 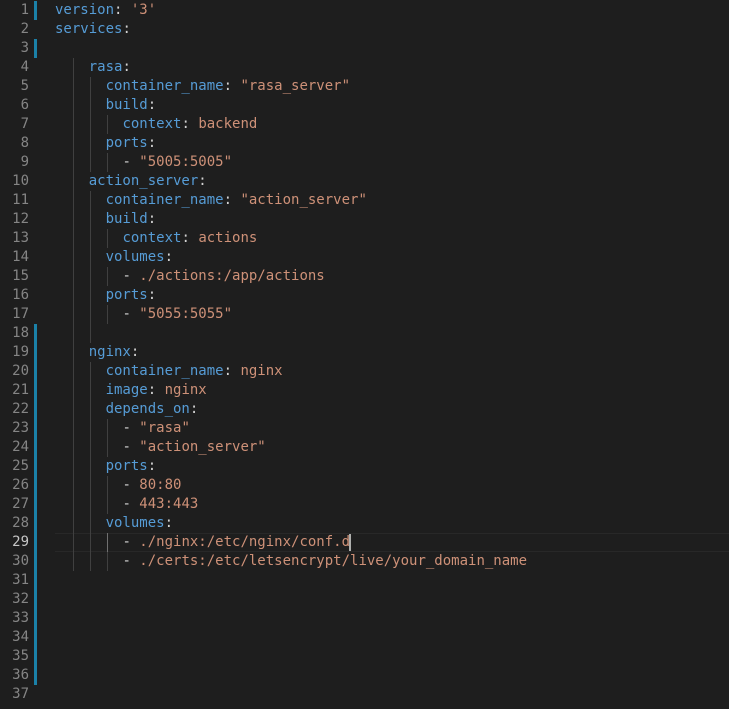 I want to click on code-line: 36, so click(x=364, y=675).